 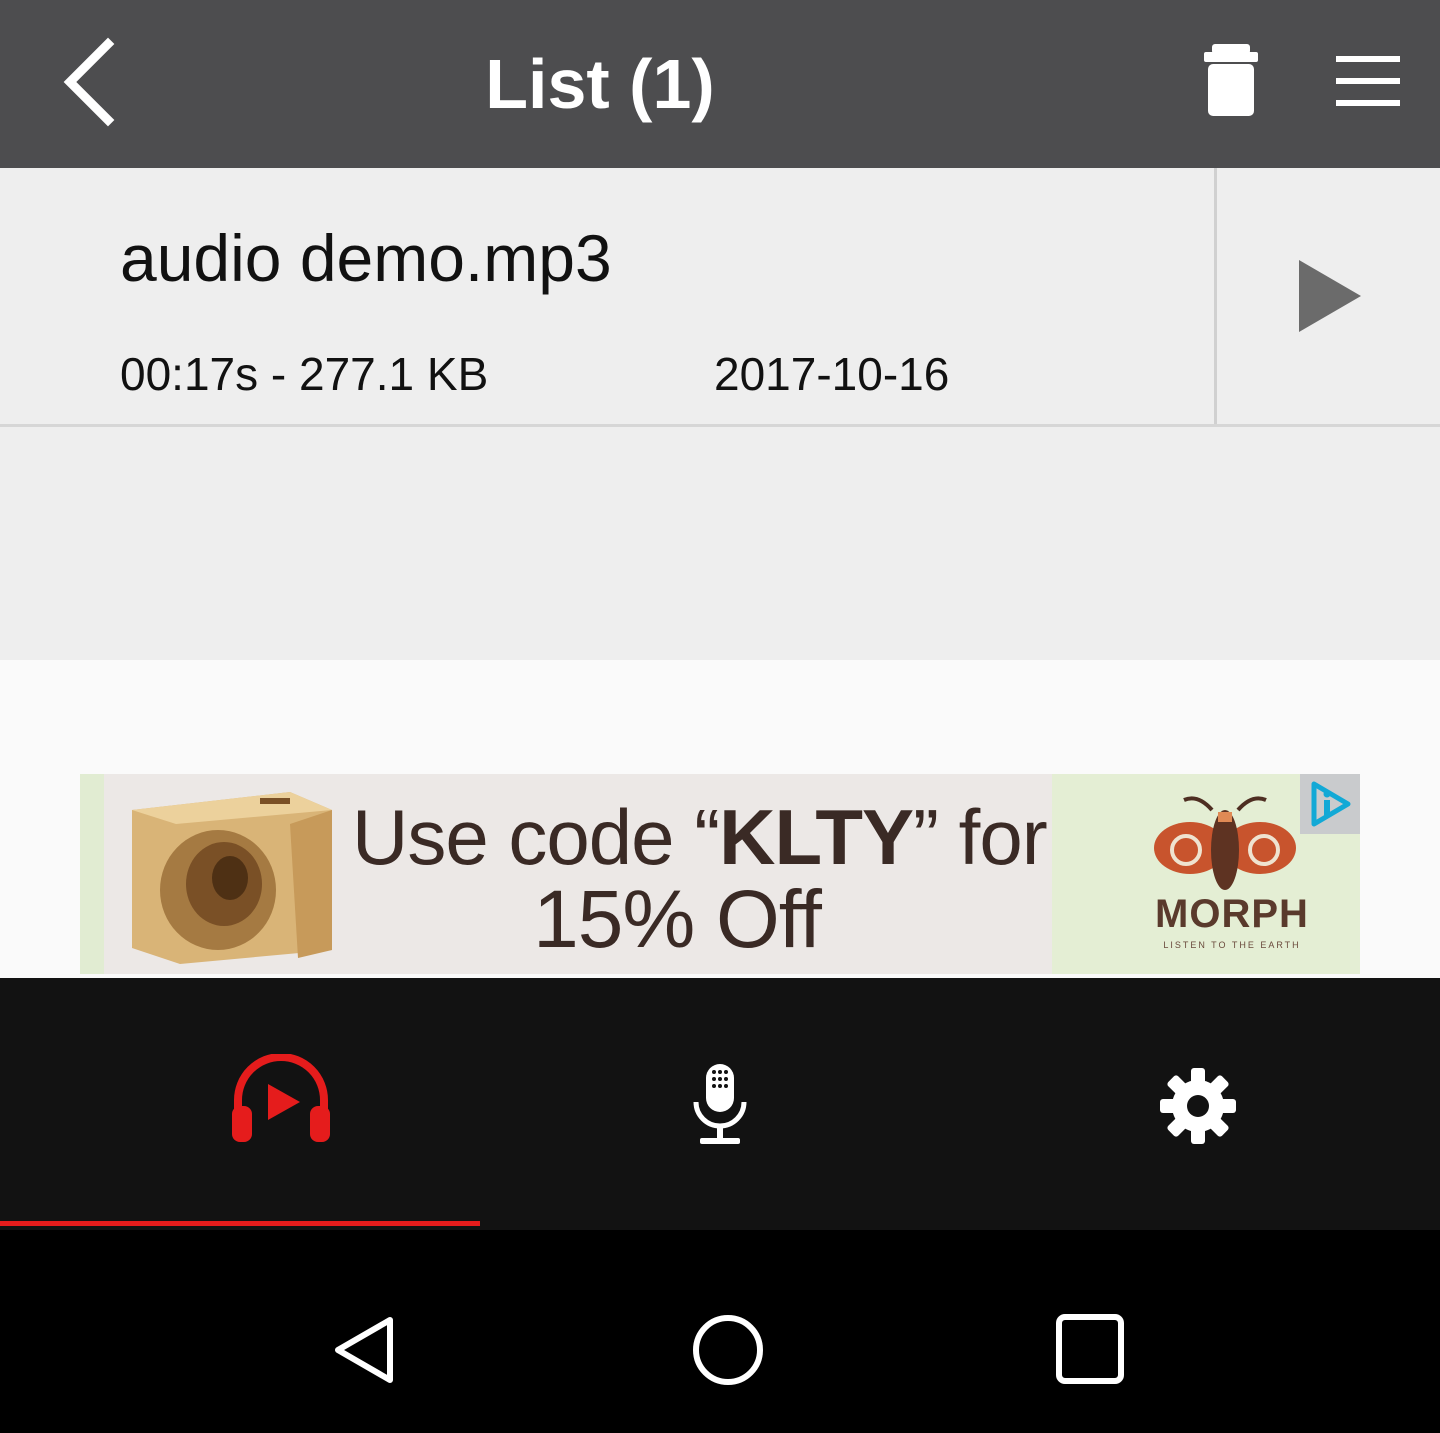 I want to click on tab-settings, so click(x=1200, y=1104).